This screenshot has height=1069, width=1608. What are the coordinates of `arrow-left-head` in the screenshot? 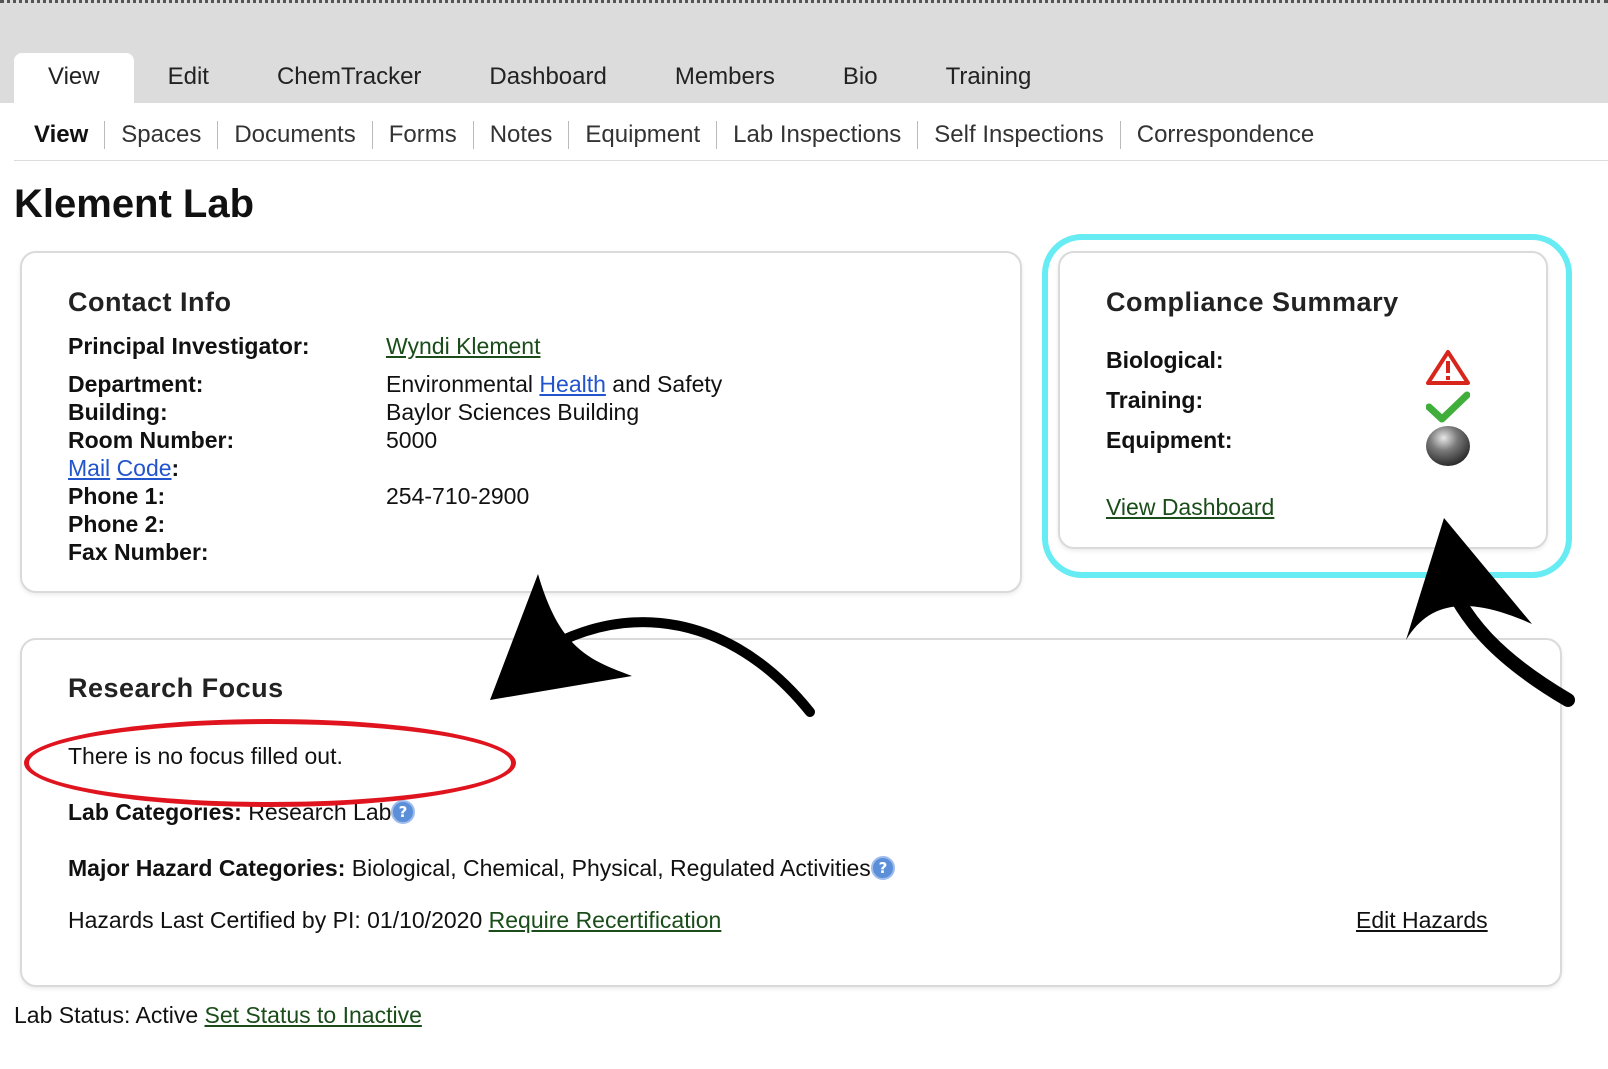 It's located at (561, 637).